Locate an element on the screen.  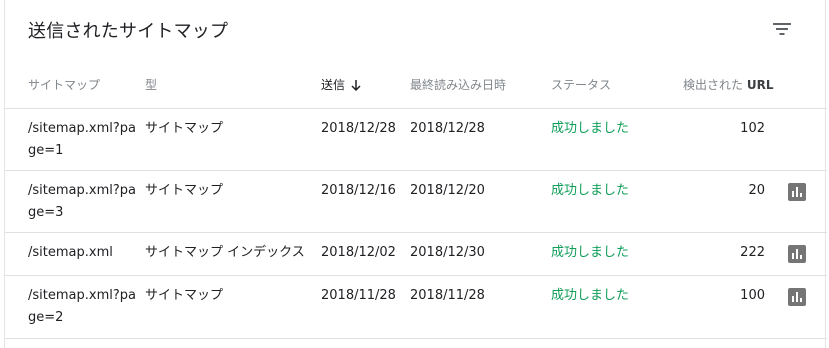
column-header-type: 型 is located at coordinates (151, 84).